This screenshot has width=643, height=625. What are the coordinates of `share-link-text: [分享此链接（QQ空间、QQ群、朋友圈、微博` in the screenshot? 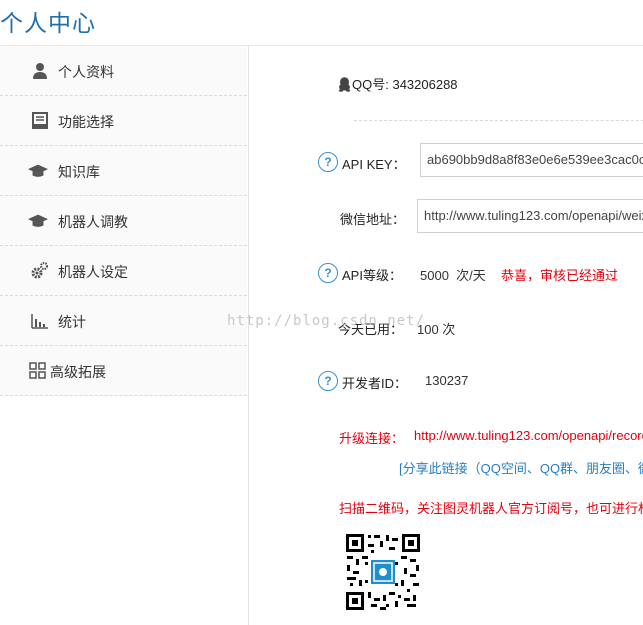 It's located at (521, 467).